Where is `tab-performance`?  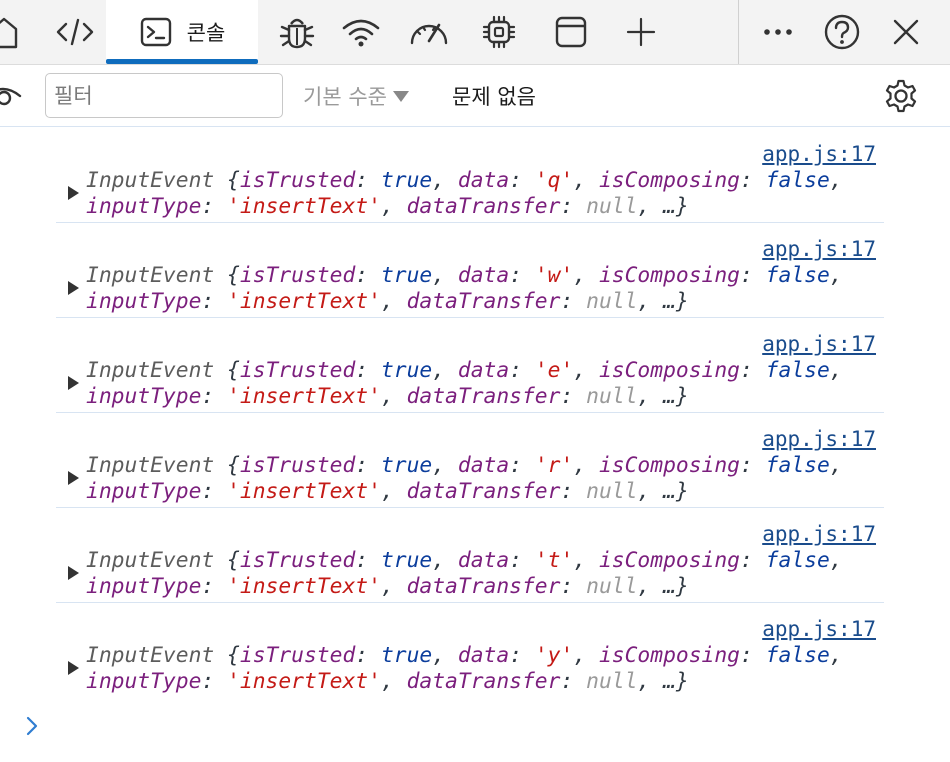
tab-performance is located at coordinates (429, 32).